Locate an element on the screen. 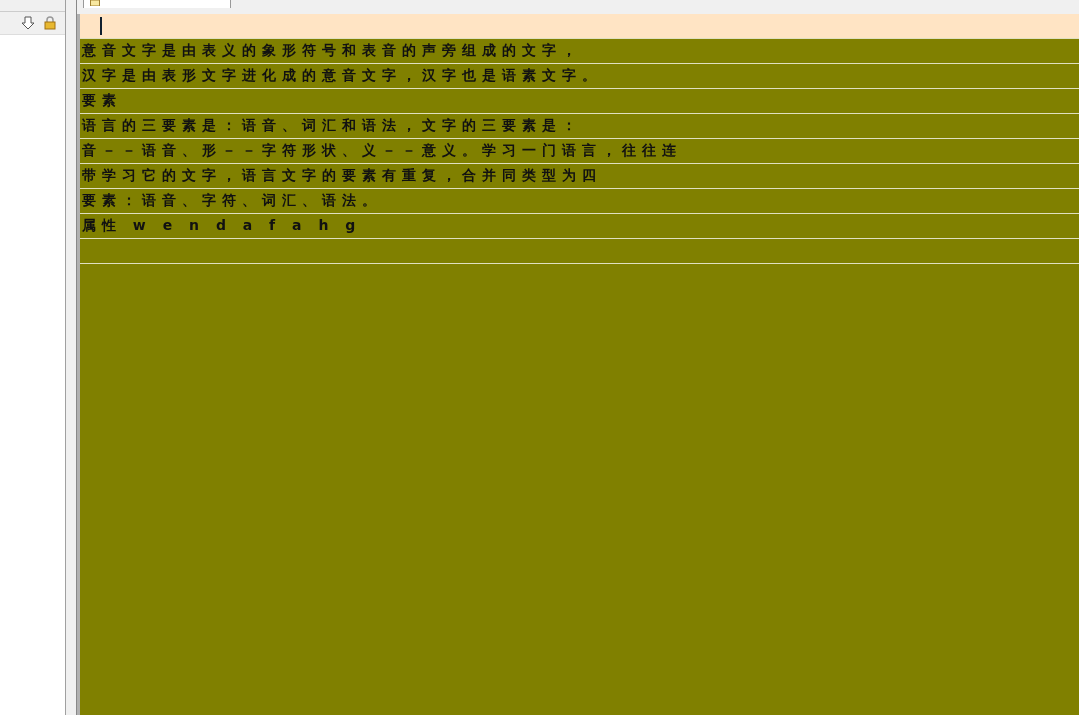  text-line: 要素：语音、字符、词汇、语法。 is located at coordinates (579, 201).